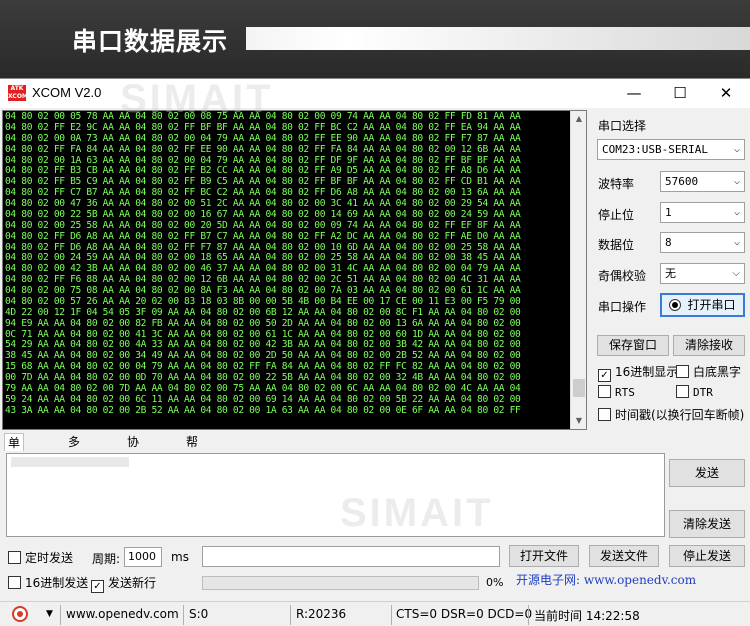 Image resolution: width=750 pixels, height=626 pixels. I want to click on dtr-checkbox: DTR, so click(694, 392).